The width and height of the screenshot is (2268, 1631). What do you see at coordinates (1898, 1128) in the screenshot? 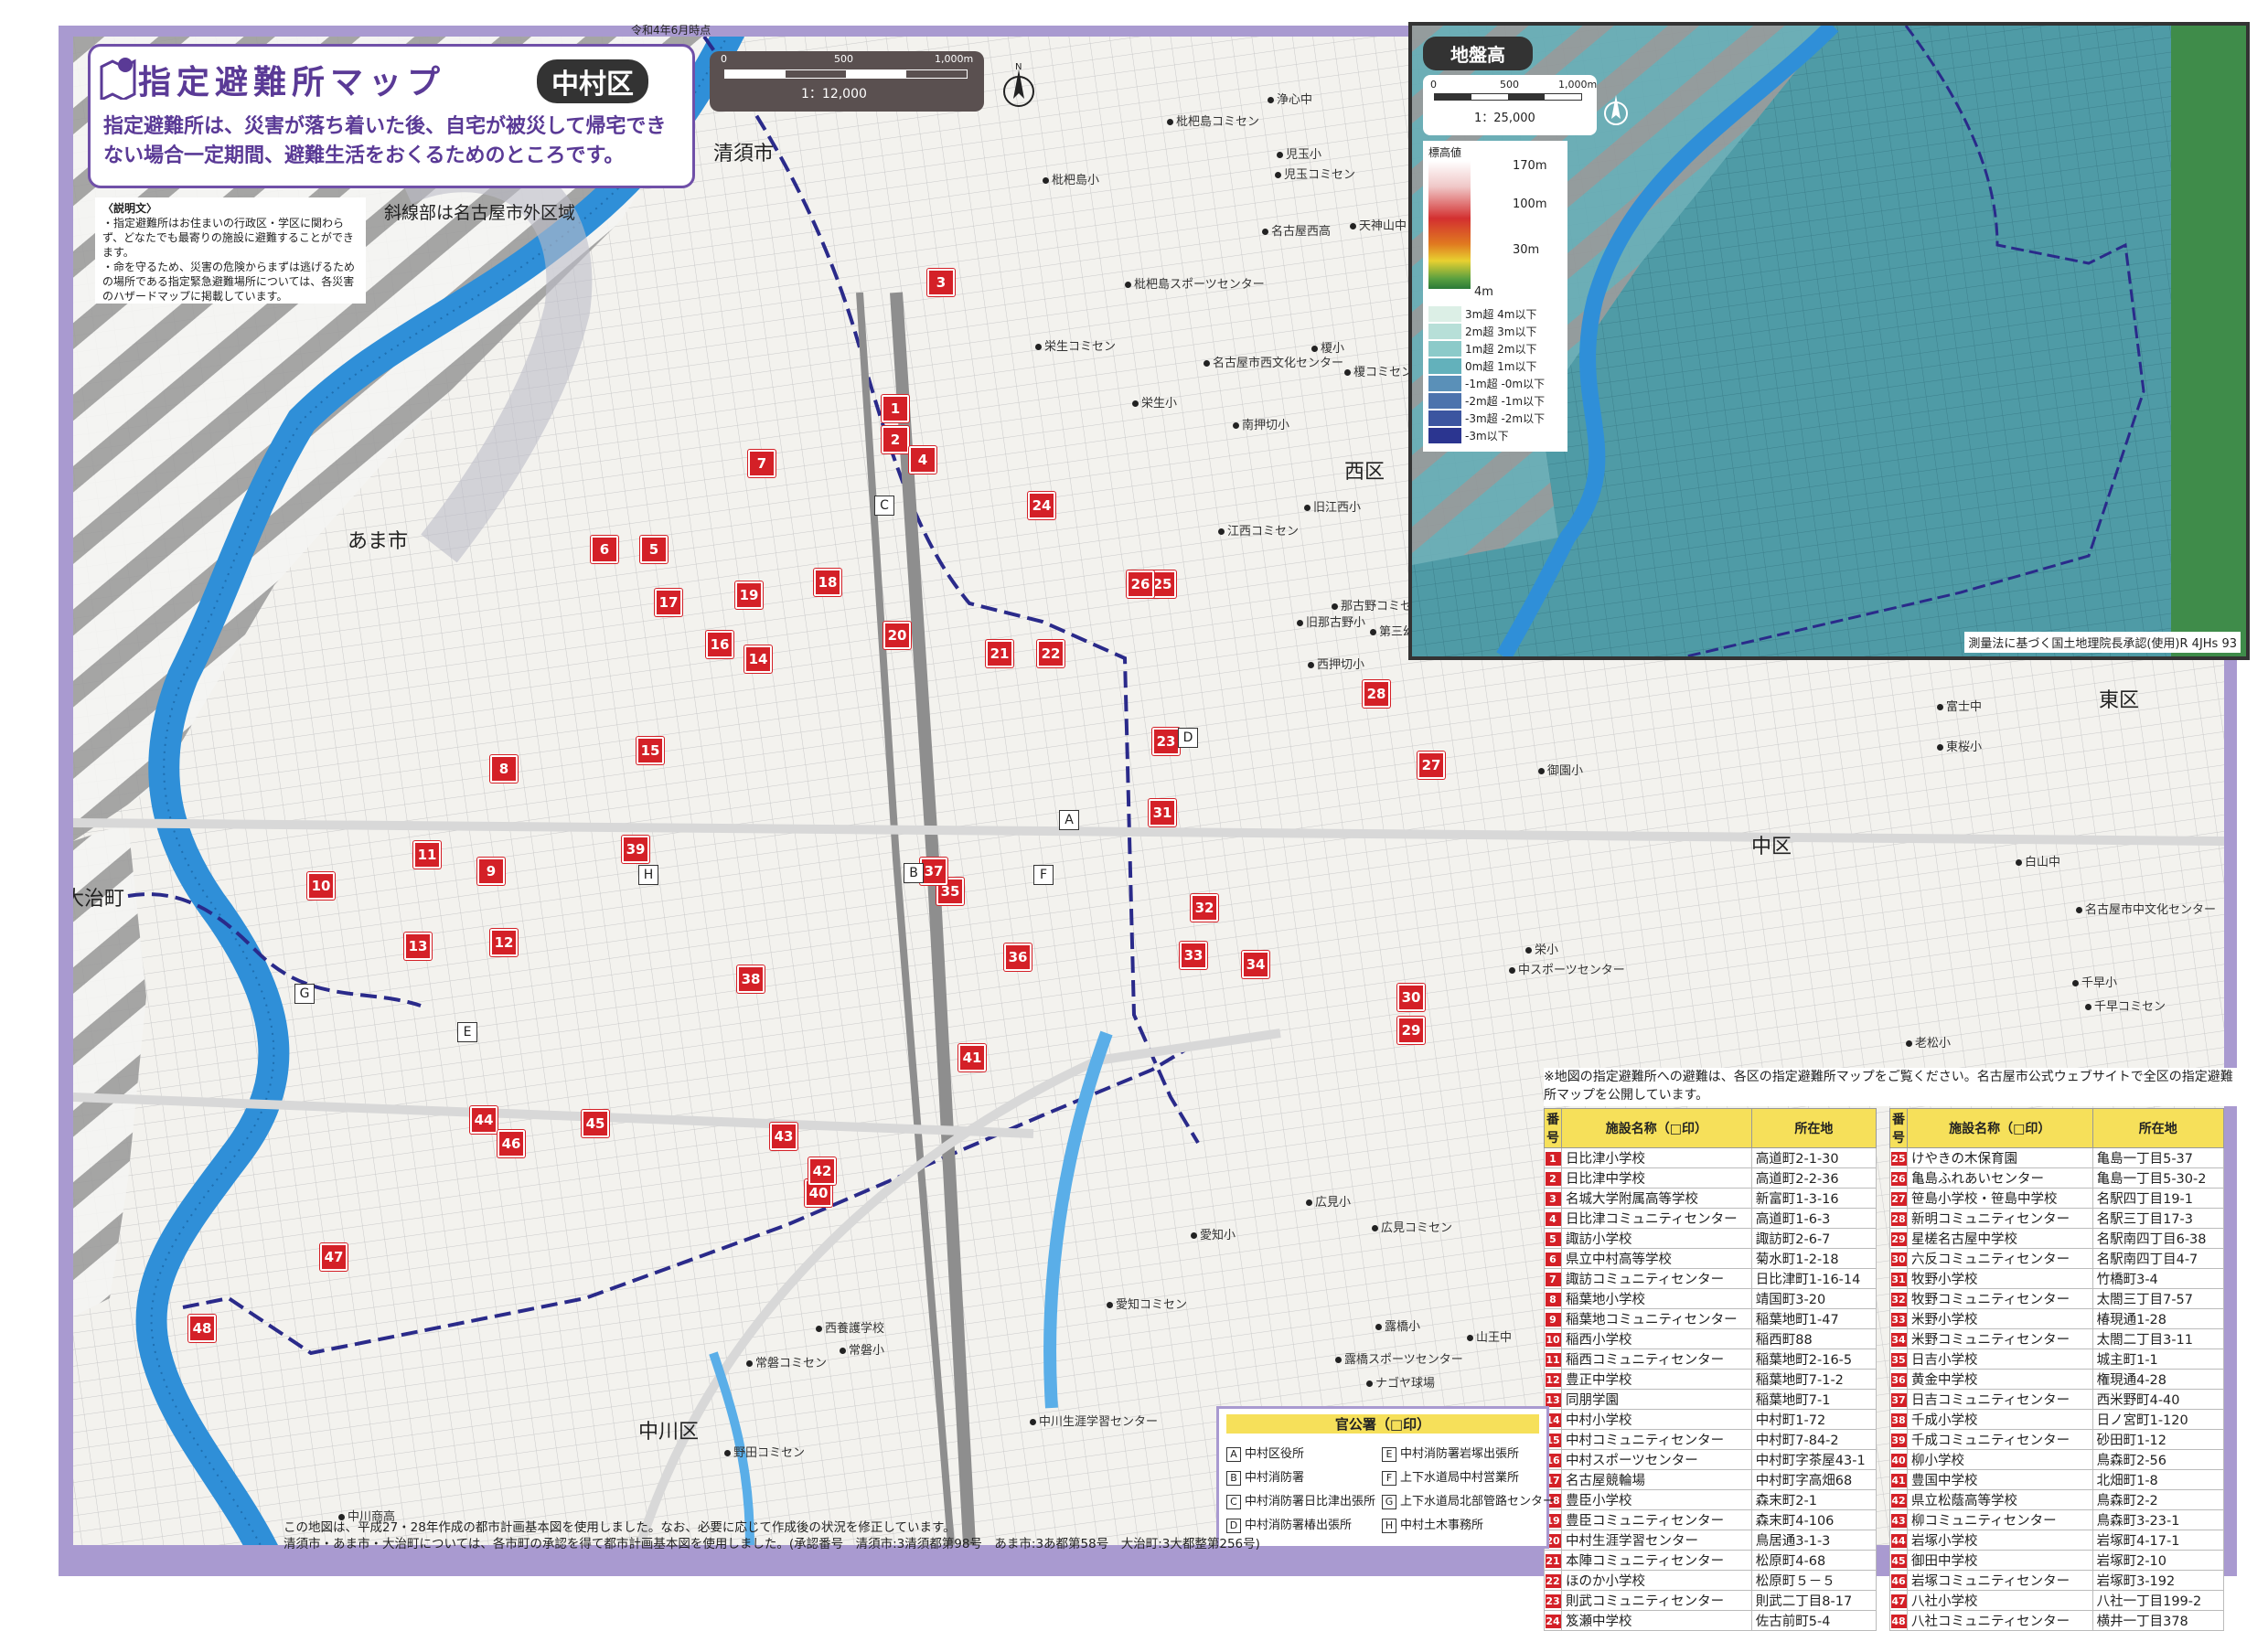
I see `col-header-number: 番号` at bounding box center [1898, 1128].